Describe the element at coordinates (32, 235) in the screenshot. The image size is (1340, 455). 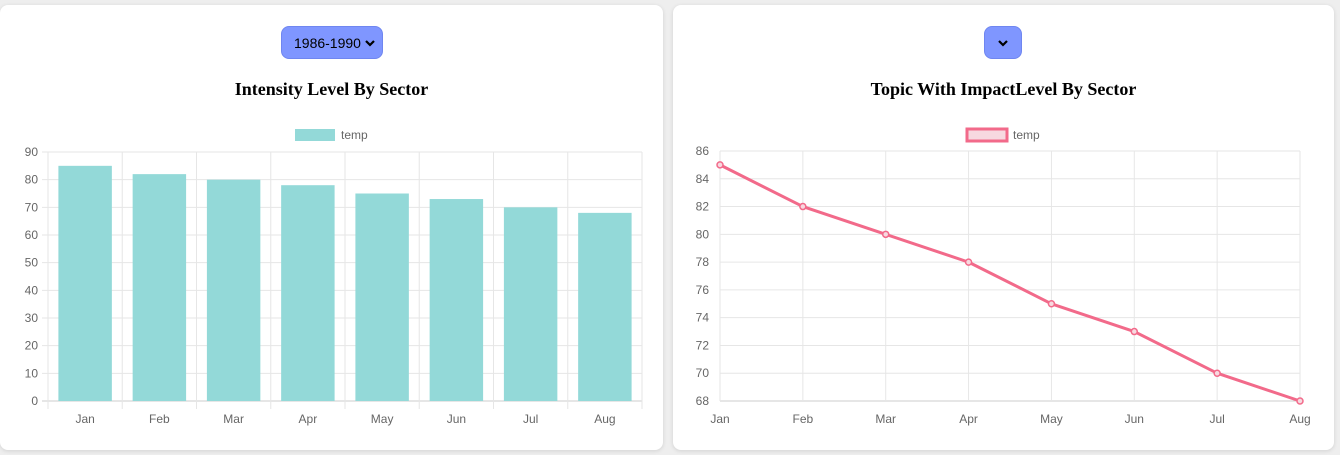
I see `y-tick-label: 60` at that location.